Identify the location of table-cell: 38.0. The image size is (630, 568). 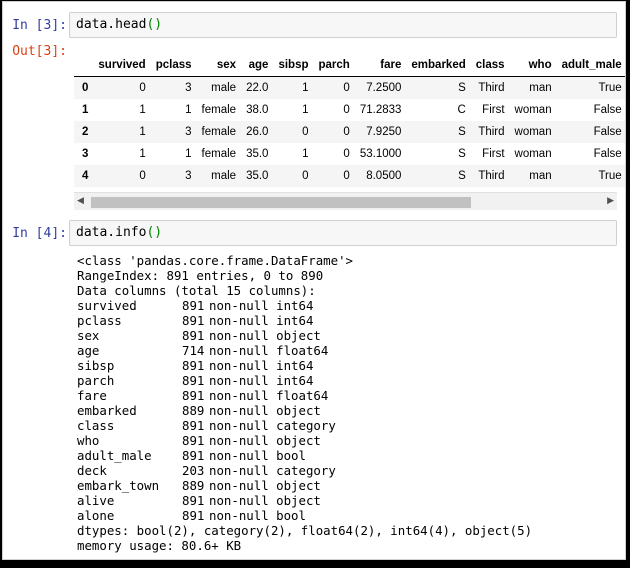
(257, 110).